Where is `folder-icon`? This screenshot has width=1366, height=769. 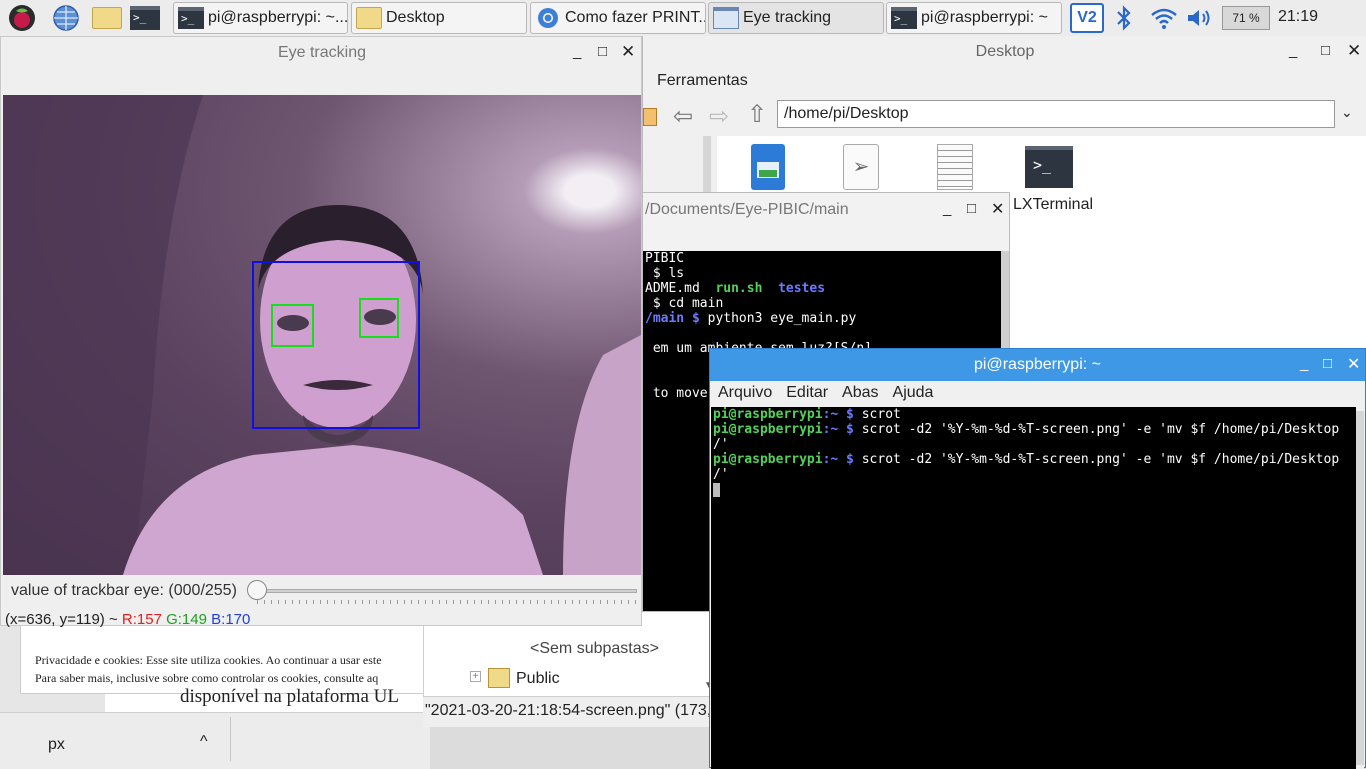 folder-icon is located at coordinates (369, 18).